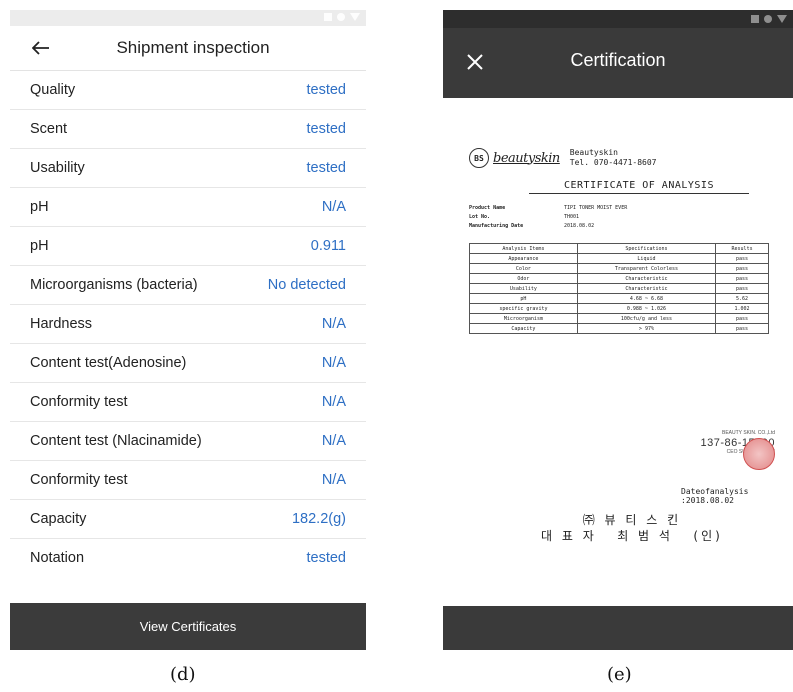  I want to click on table-cell: Odor, so click(523, 278).